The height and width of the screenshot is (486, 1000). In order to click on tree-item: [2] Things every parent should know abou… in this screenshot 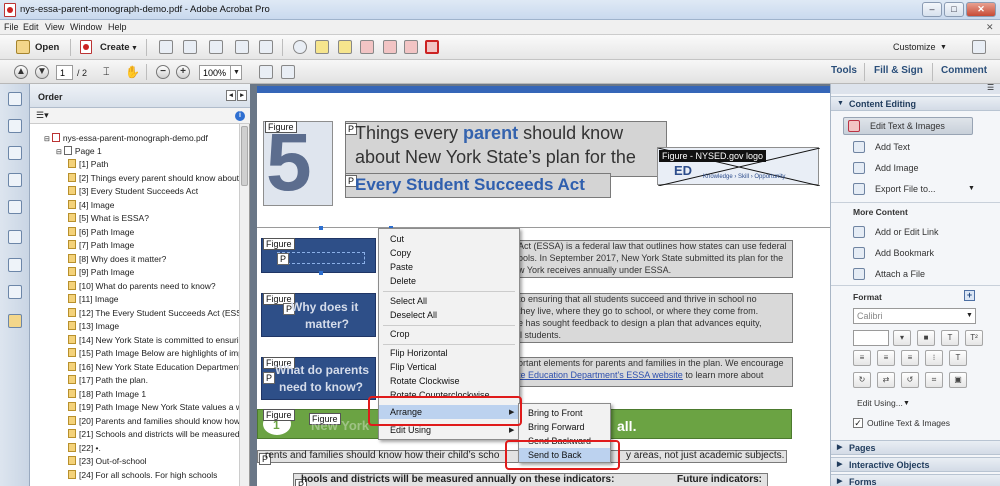, I will do `click(154, 178)`.